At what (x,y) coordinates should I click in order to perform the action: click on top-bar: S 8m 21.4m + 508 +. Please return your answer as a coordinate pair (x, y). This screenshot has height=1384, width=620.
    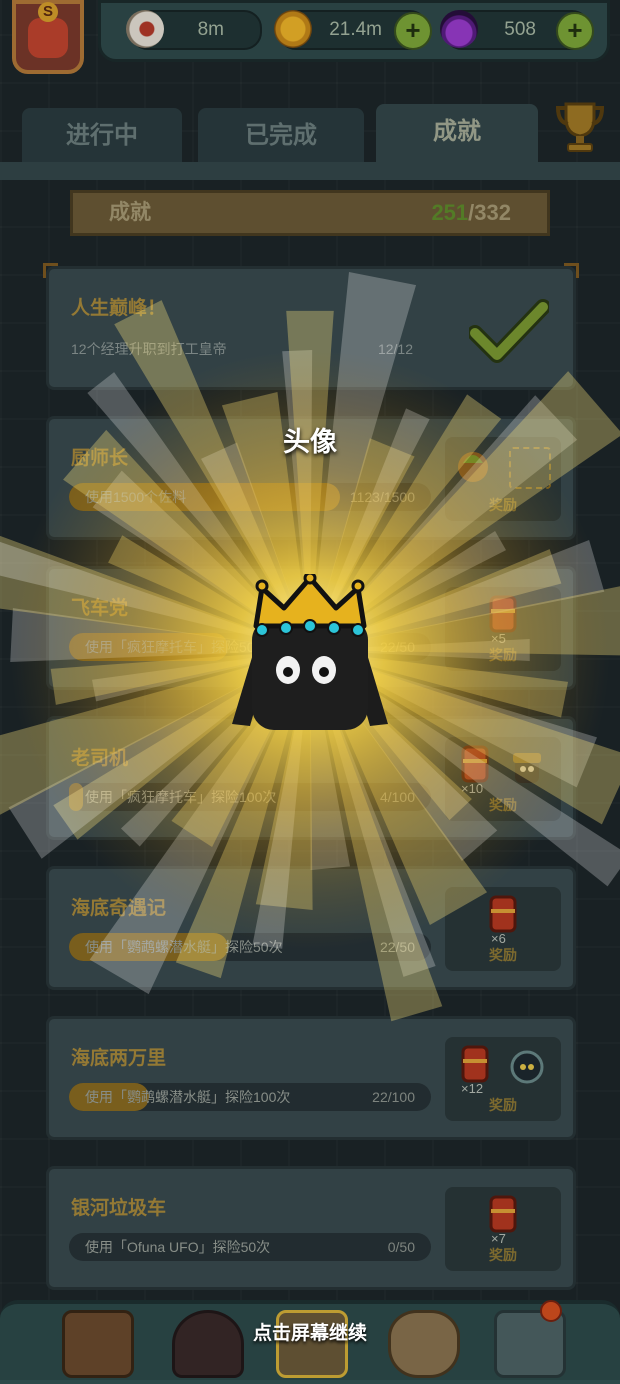
    Looking at the image, I should click on (310, 37).